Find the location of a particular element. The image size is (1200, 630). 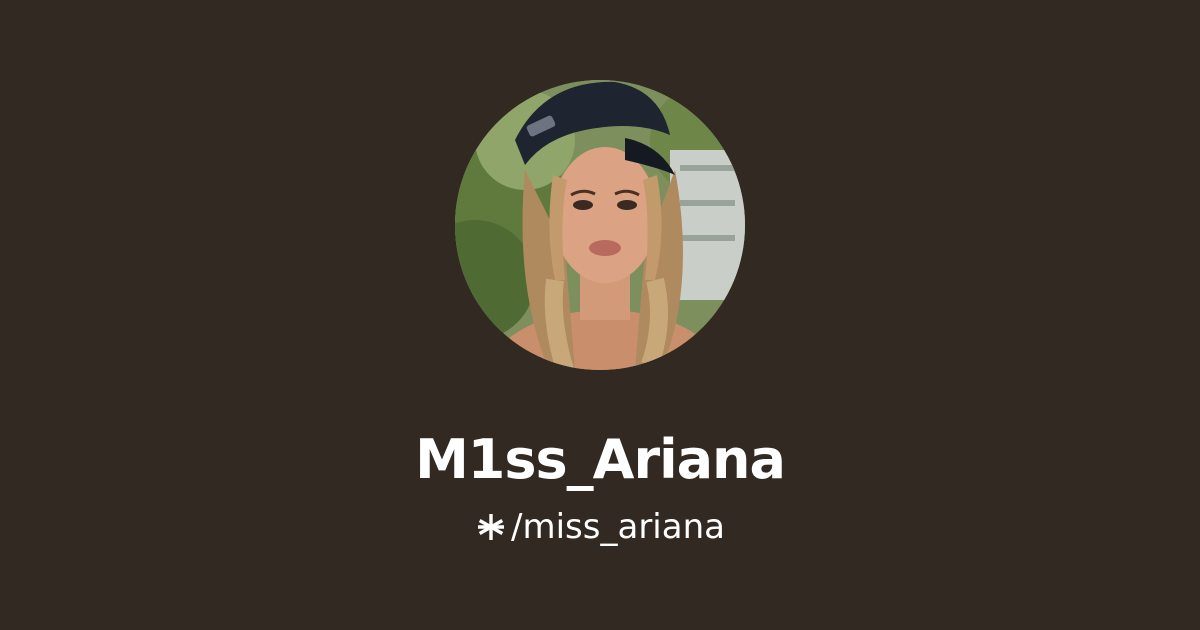

avatar-image is located at coordinates (600, 225).